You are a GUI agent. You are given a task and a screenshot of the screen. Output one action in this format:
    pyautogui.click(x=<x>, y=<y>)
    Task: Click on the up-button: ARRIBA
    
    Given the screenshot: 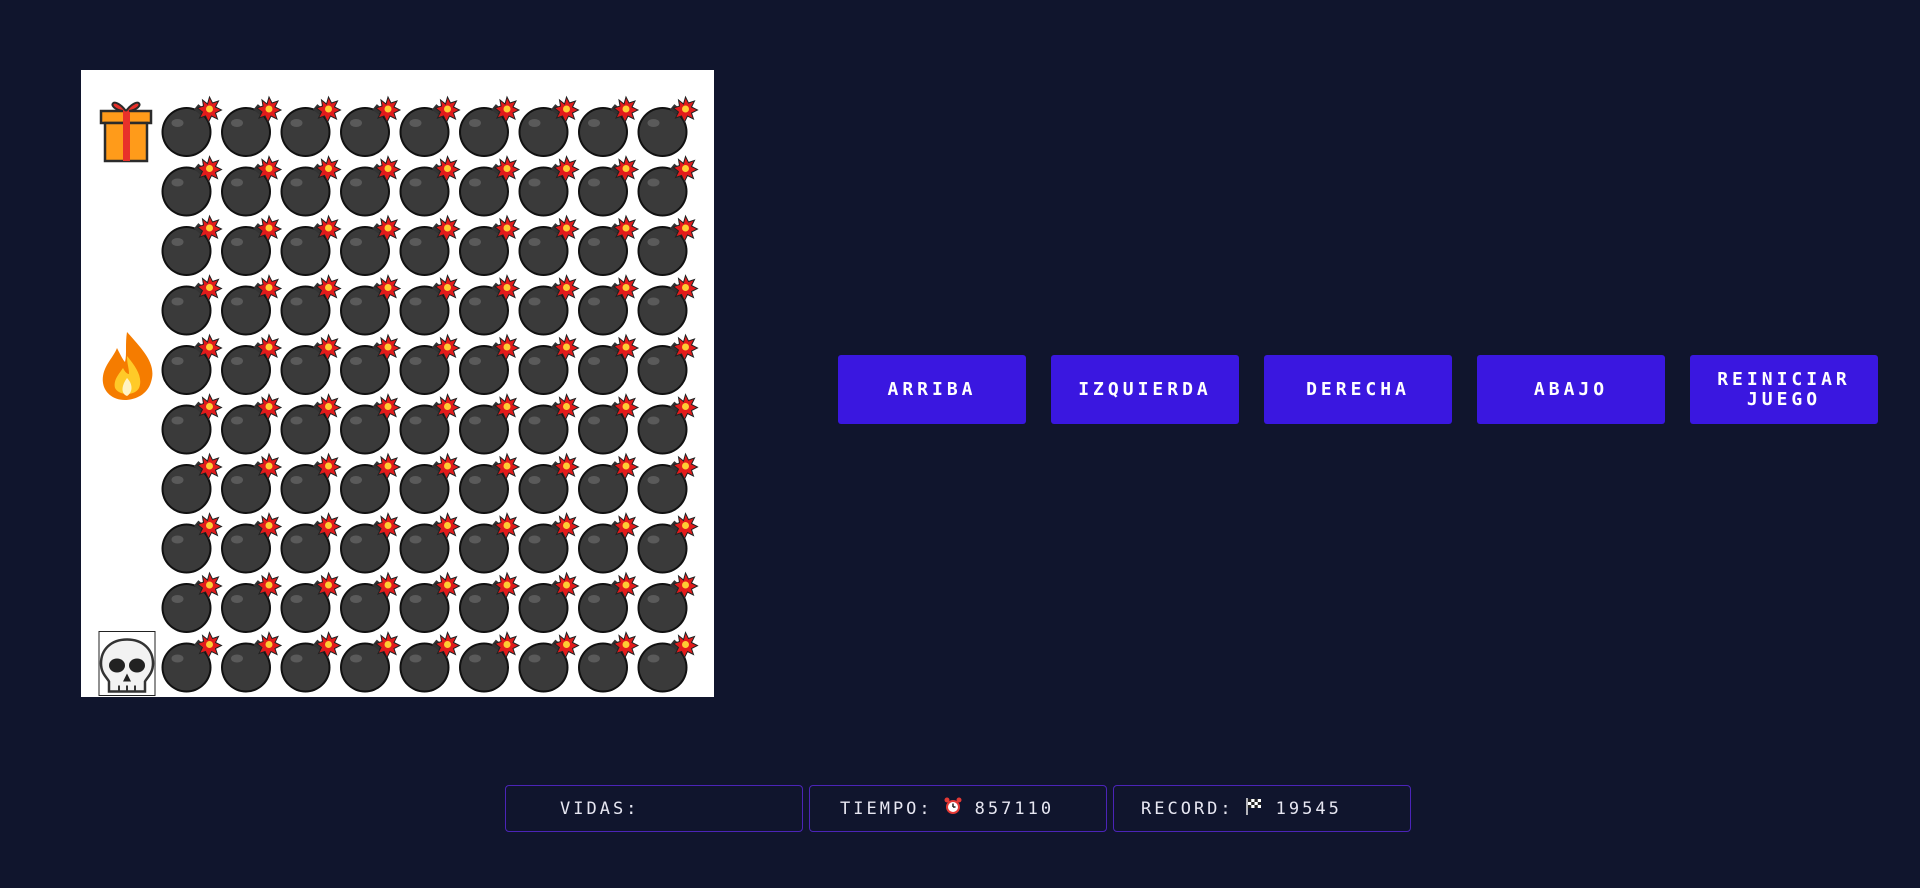 What is the action you would take?
    pyautogui.click(x=932, y=389)
    